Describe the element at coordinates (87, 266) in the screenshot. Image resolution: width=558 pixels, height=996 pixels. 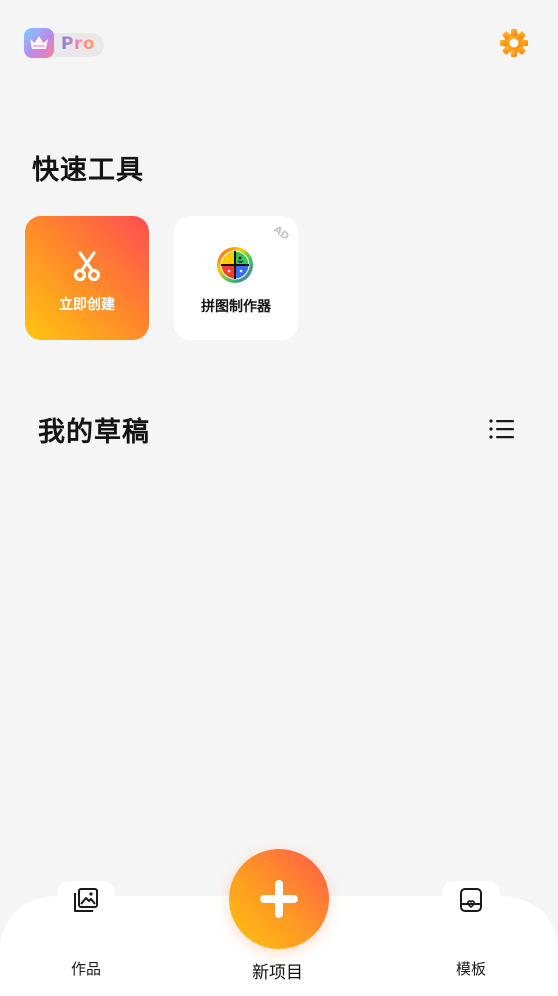
I see `scissors-icon` at that location.